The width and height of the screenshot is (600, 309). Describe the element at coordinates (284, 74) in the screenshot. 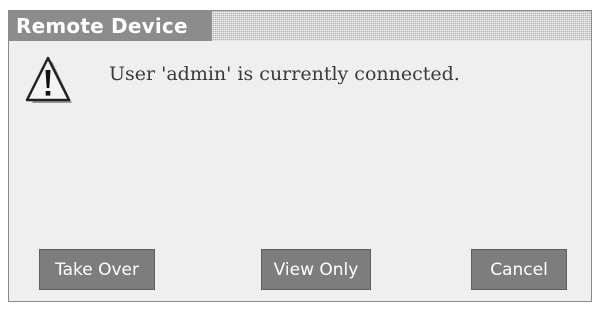

I see `dialog-message: User 'admin' is currently connected.` at that location.